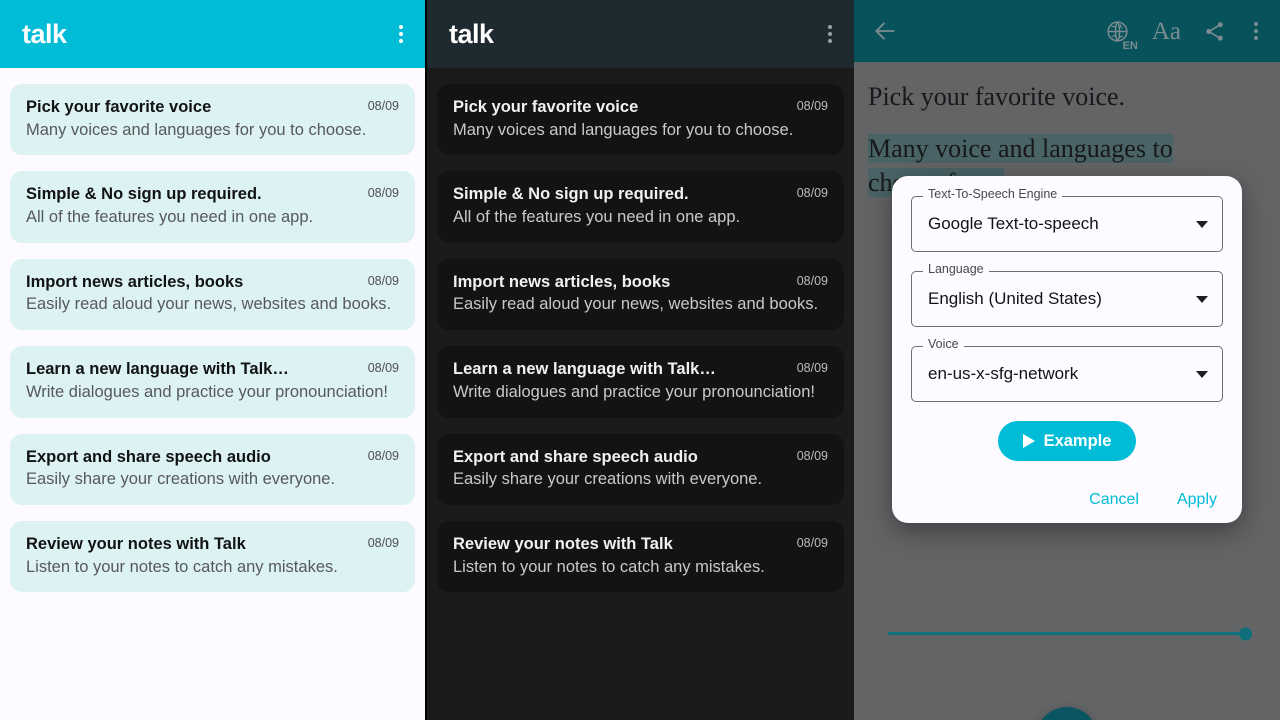 The image size is (1280, 720). What do you see at coordinates (471, 33) in the screenshot?
I see `app-title-dark: talk` at bounding box center [471, 33].